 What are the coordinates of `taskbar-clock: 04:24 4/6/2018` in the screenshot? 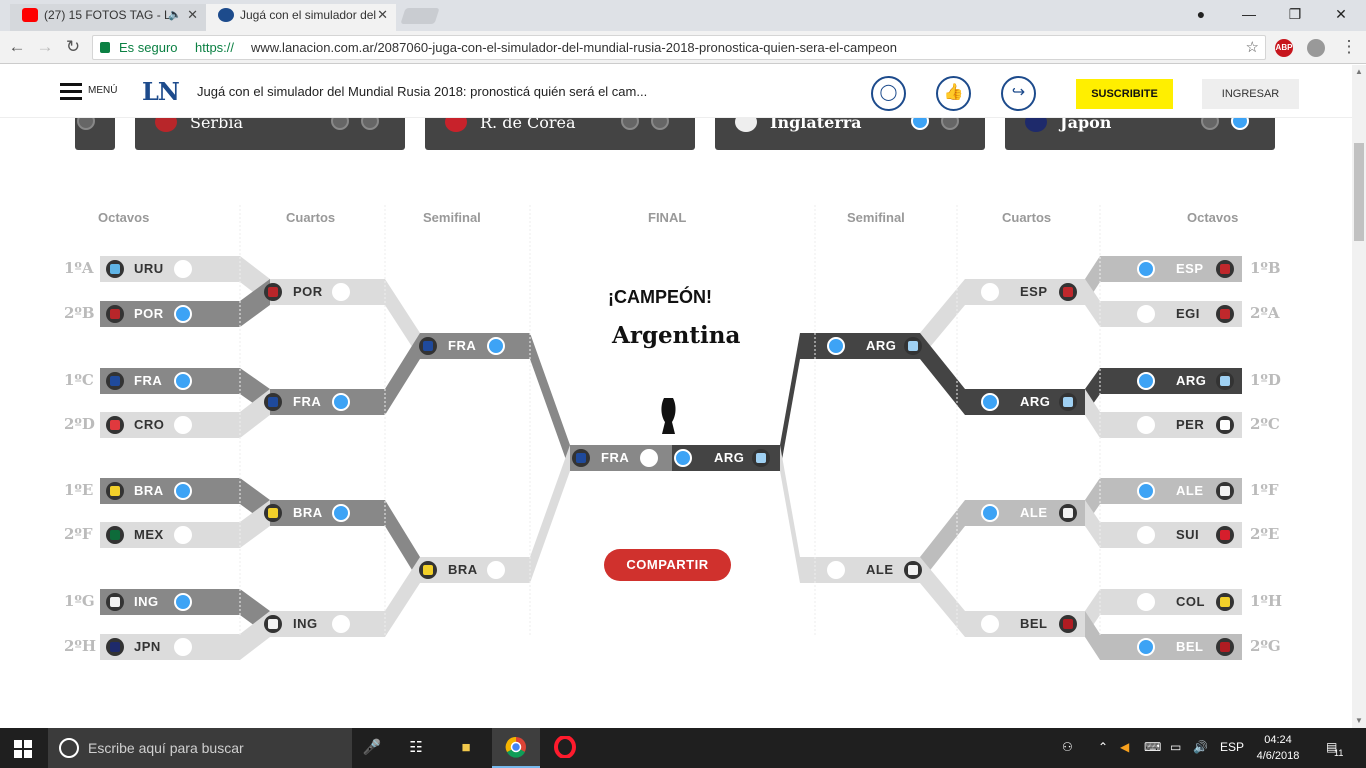 It's located at (1278, 748).